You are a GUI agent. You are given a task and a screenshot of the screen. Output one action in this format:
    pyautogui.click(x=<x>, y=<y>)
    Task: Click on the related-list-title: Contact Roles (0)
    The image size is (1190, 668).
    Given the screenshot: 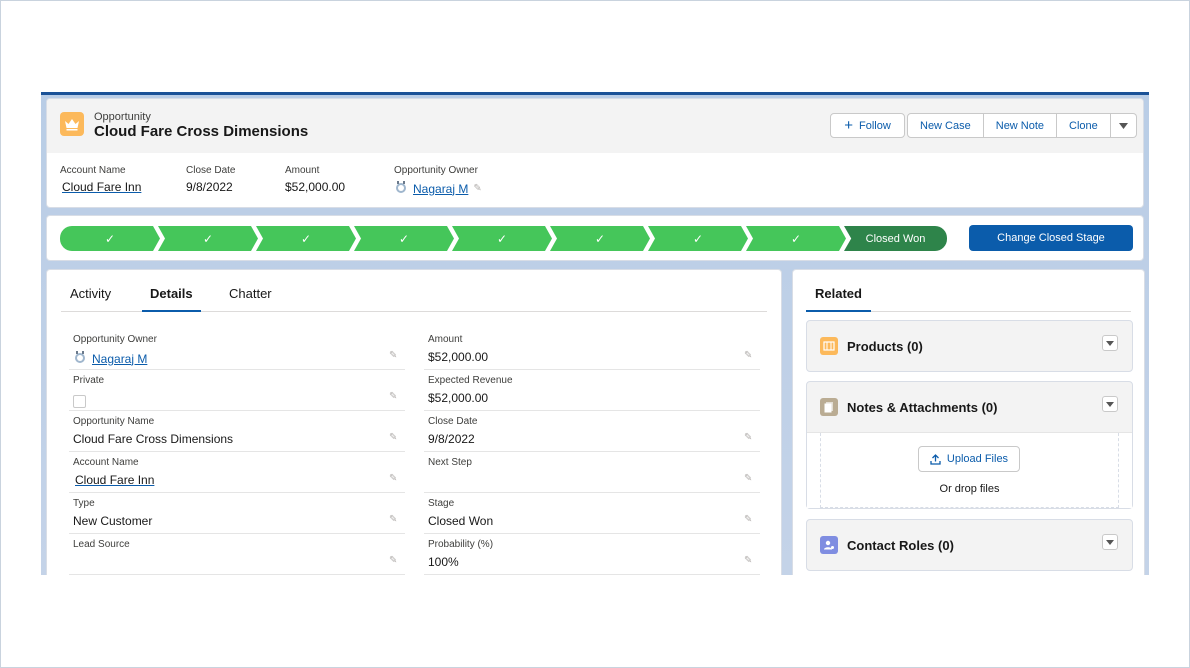 What is the action you would take?
    pyautogui.click(x=900, y=545)
    